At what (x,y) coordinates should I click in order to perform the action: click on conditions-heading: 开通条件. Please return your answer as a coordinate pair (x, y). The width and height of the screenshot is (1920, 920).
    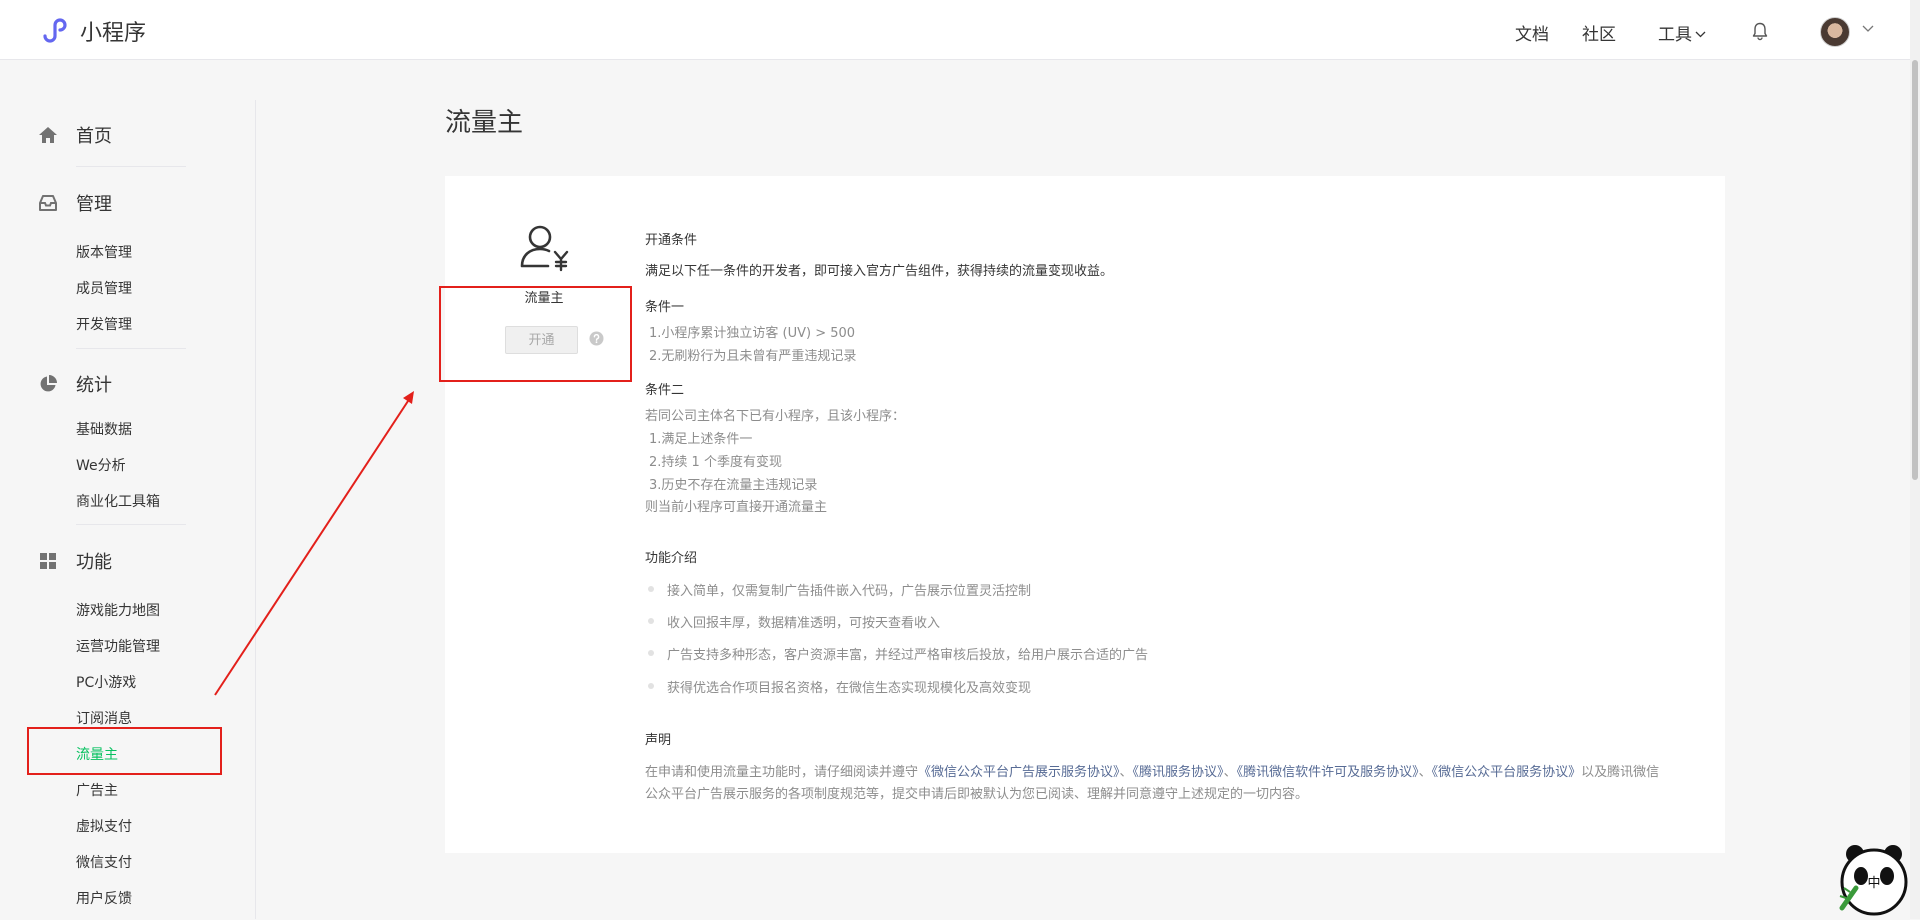
    Looking at the image, I should click on (671, 240).